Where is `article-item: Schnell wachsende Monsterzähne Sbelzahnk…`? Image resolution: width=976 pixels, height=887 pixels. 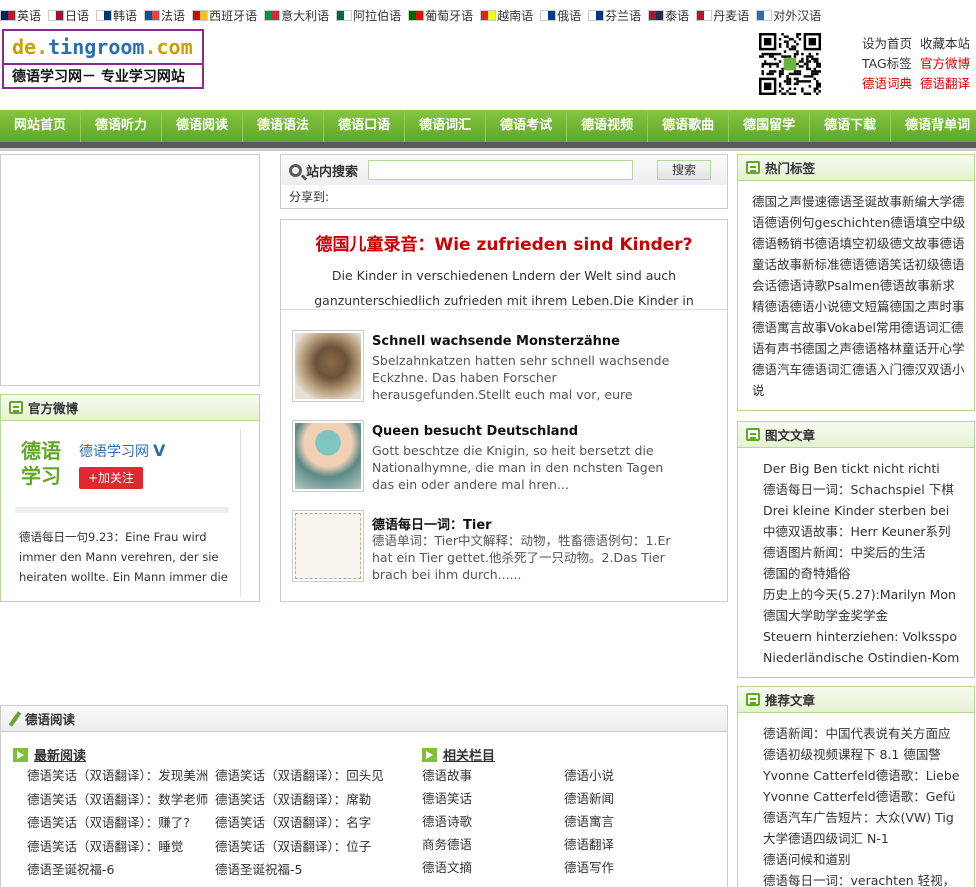 article-item: Schnell wachsende Monsterzähne Sbelzahnk… is located at coordinates (504, 367).